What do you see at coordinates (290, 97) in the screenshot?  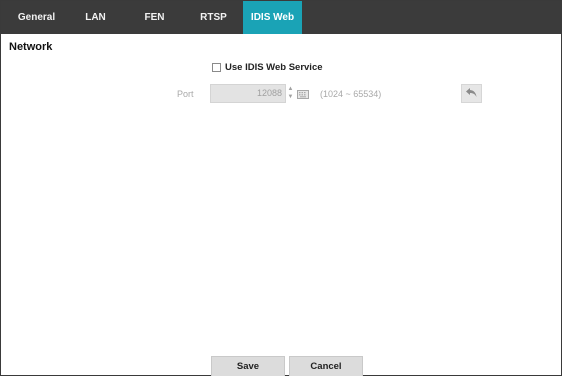 I see `spin-down-icon: ▼` at bounding box center [290, 97].